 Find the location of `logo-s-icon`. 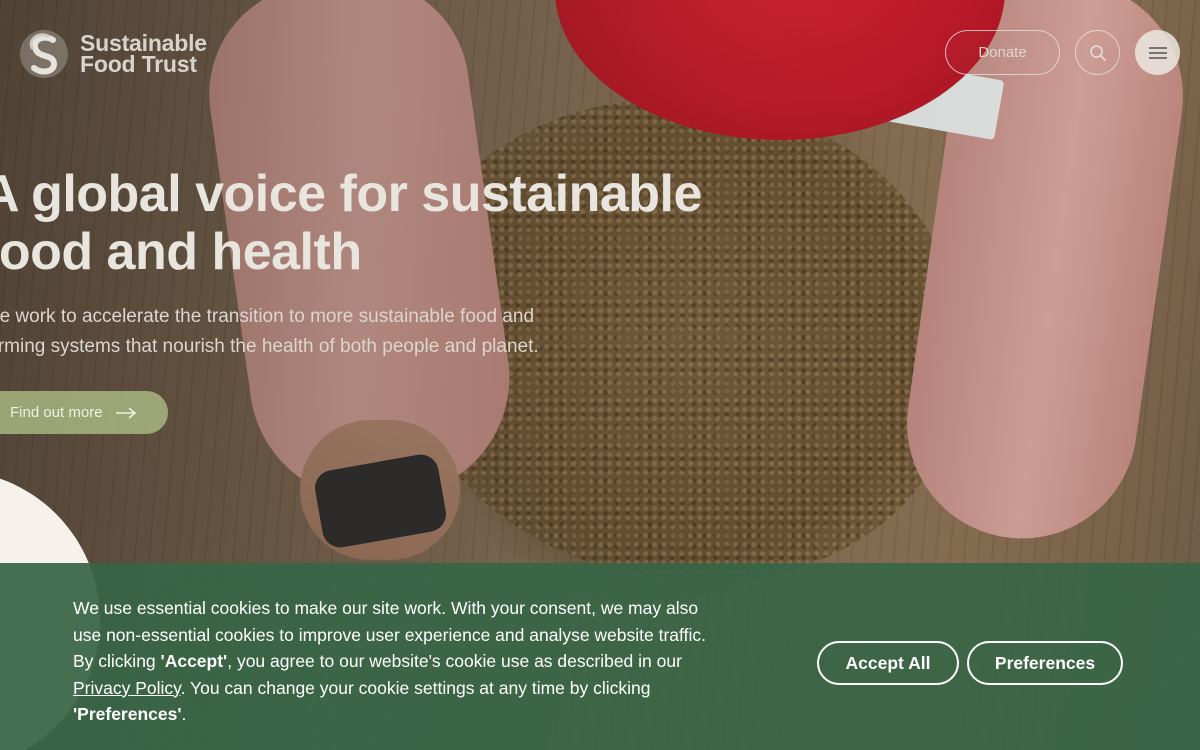

logo-s-icon is located at coordinates (44, 54).